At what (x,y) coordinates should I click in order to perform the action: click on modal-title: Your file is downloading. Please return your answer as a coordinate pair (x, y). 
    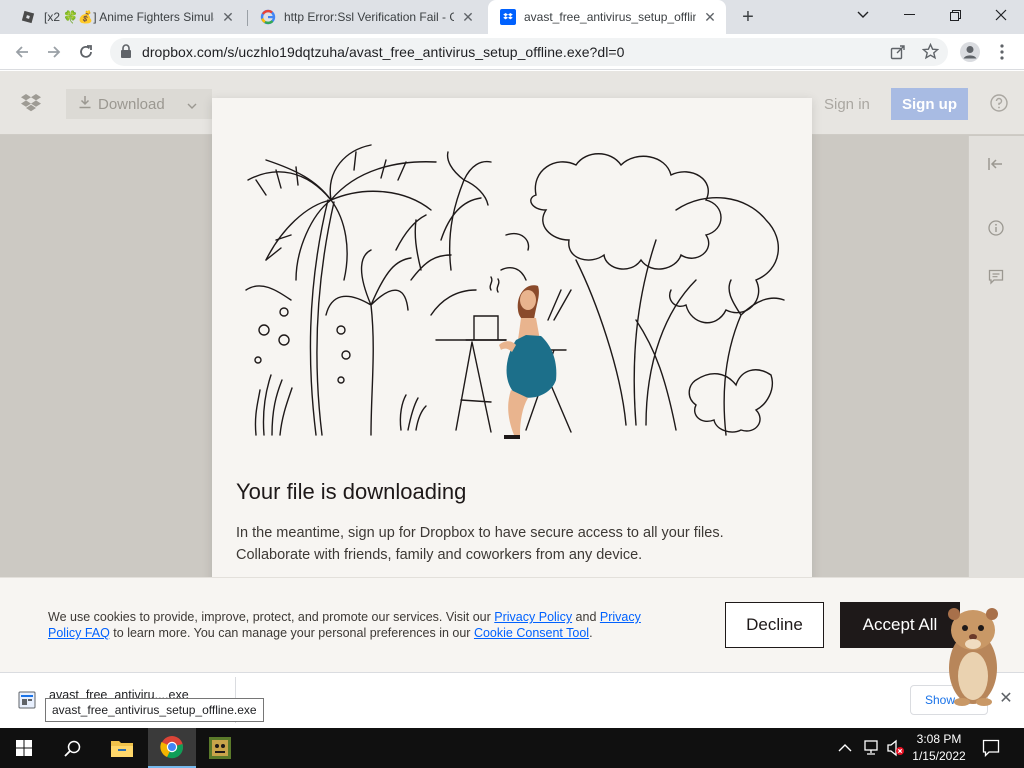
    Looking at the image, I should click on (351, 491).